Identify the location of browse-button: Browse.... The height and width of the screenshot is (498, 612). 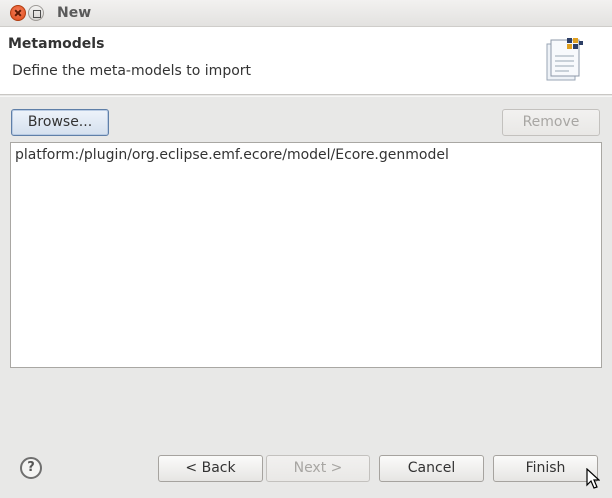
(60, 122).